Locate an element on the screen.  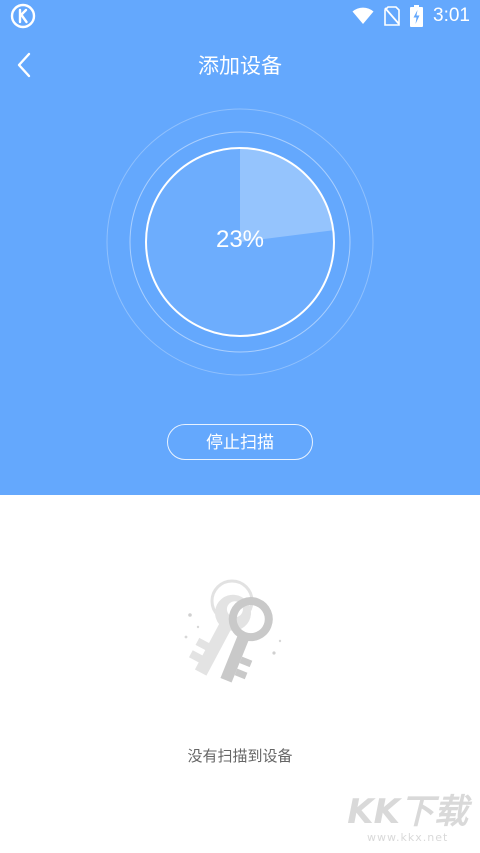
wifi-icon is located at coordinates (363, 15).